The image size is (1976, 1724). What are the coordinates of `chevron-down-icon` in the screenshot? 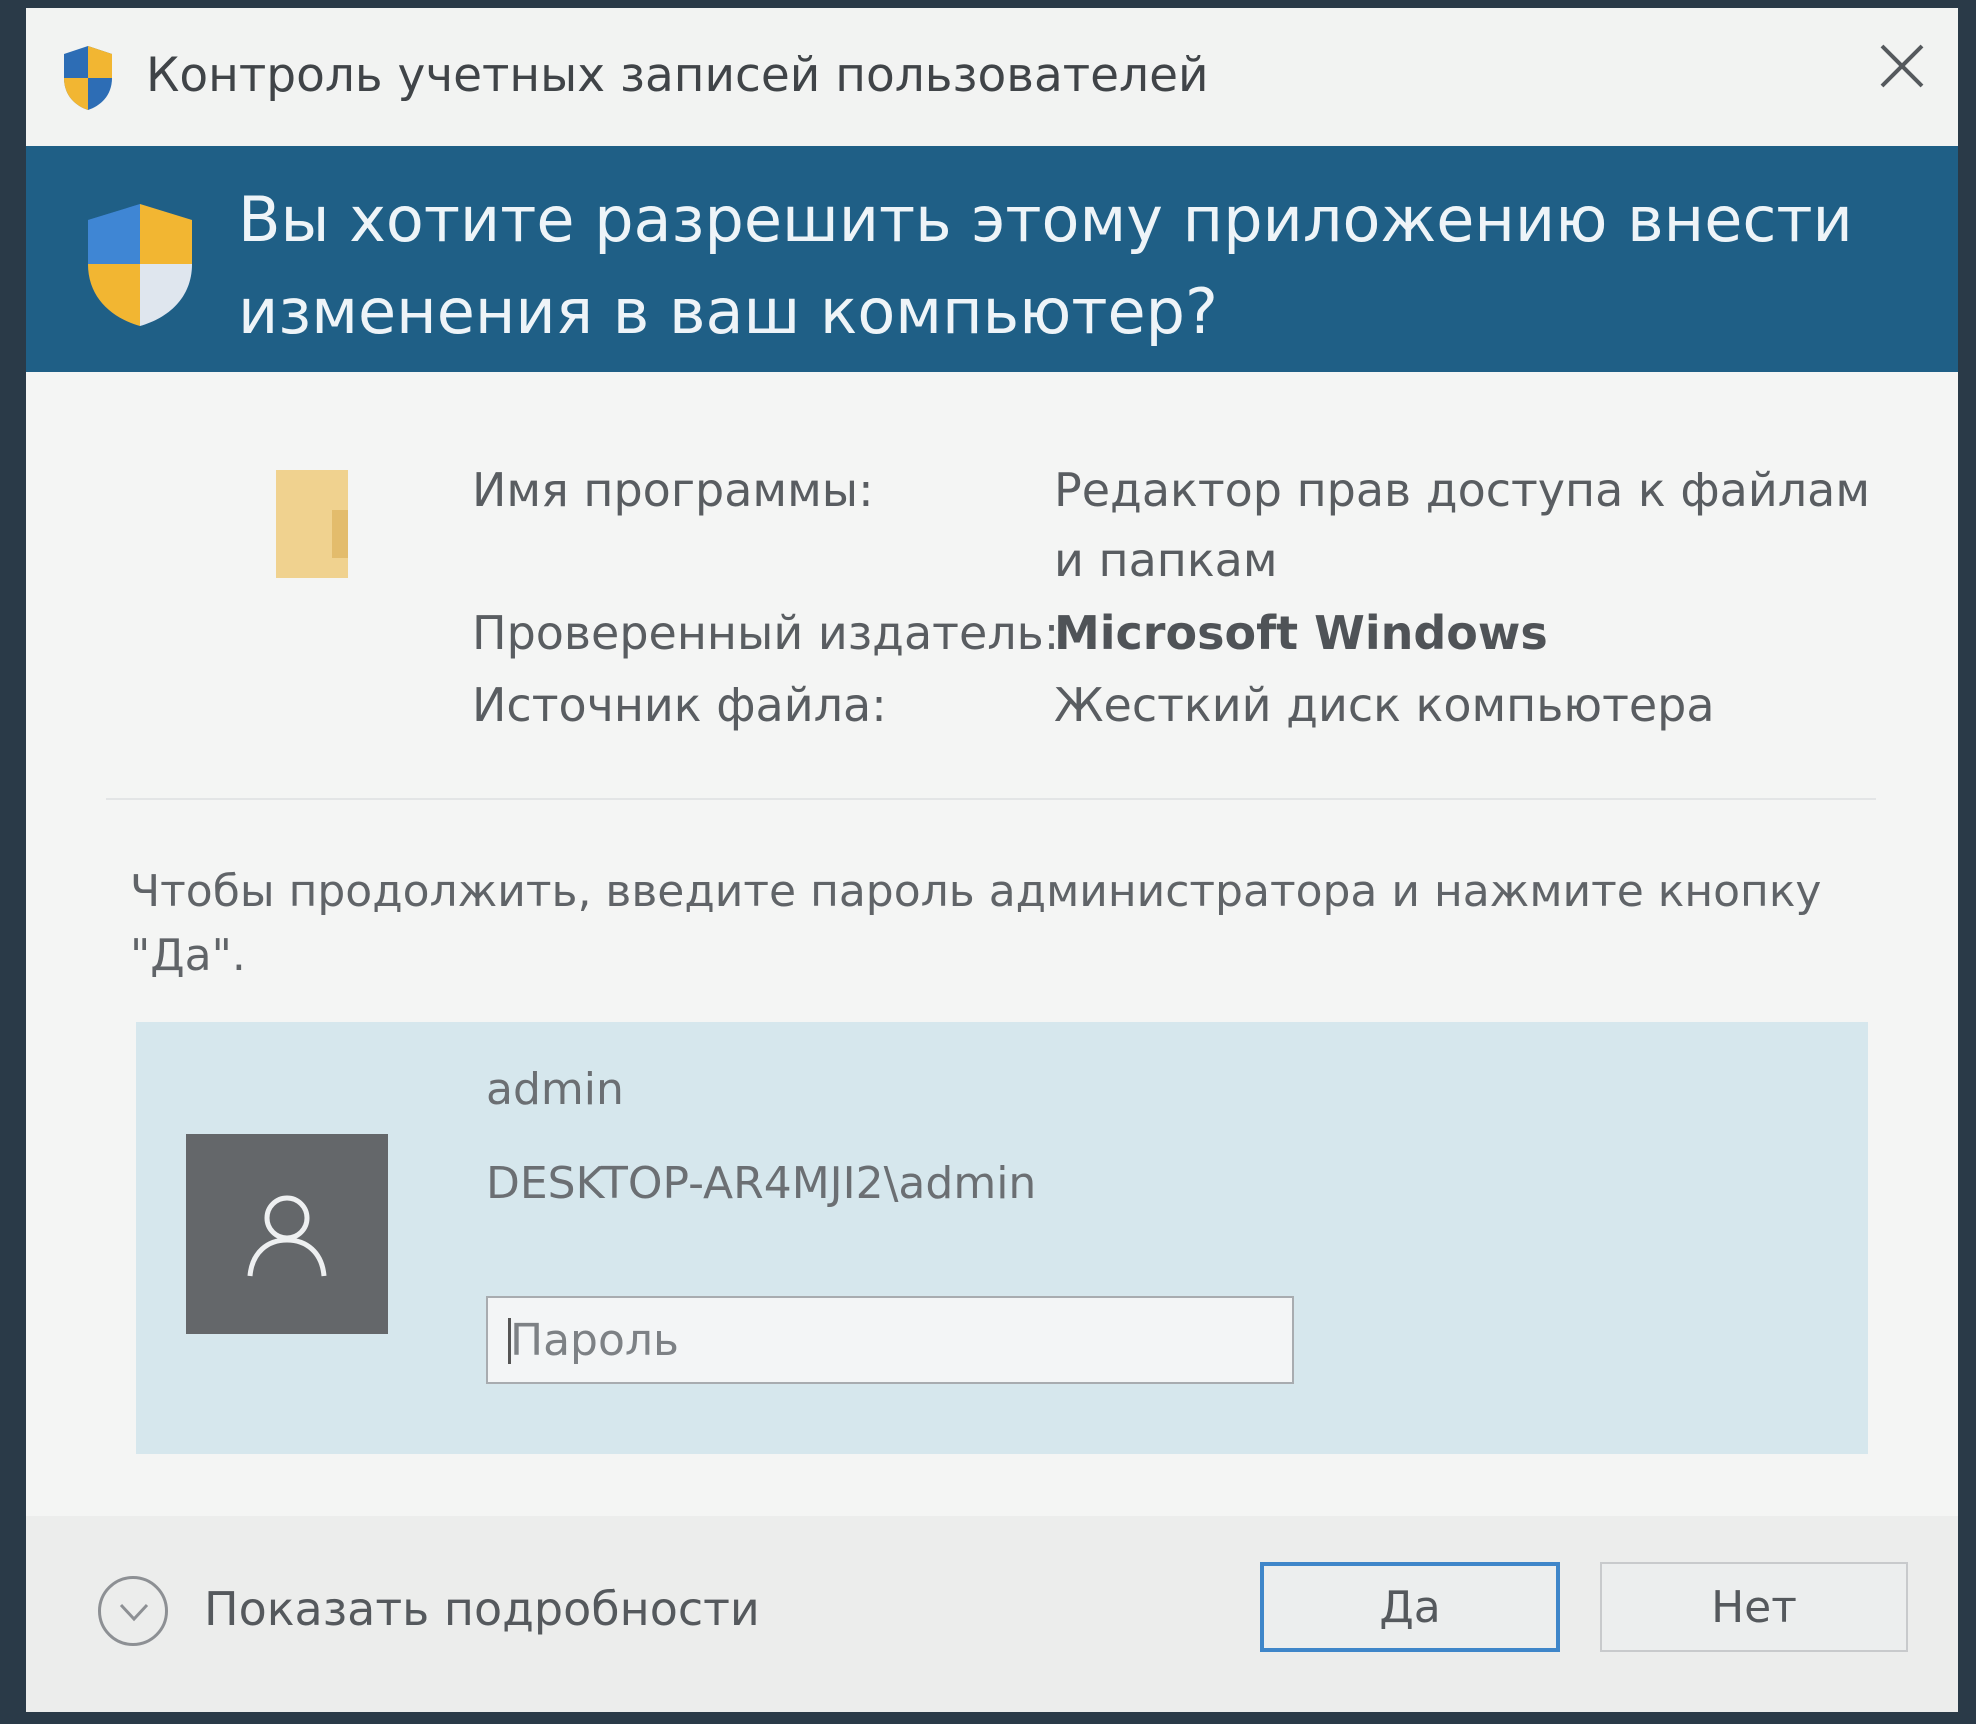 It's located at (133, 1611).